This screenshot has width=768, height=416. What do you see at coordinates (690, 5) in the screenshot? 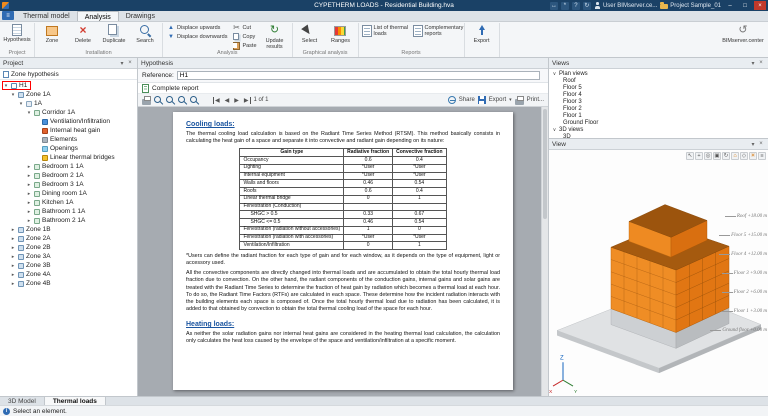
I see `project-chip: Project Sample_01` at bounding box center [690, 5].